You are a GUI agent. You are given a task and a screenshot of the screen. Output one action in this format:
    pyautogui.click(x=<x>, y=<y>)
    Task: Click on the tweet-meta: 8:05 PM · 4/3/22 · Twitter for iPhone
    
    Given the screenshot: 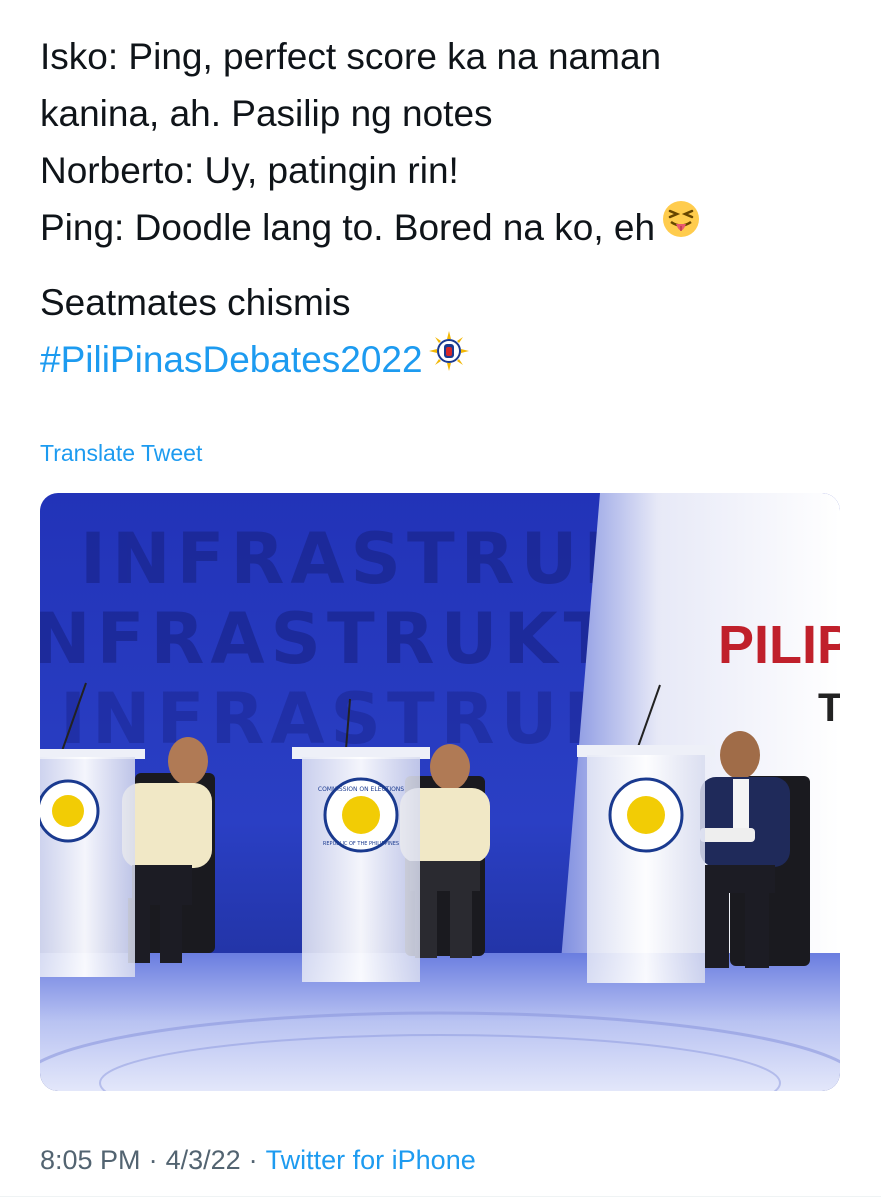 What is the action you would take?
    pyautogui.click(x=258, y=1160)
    